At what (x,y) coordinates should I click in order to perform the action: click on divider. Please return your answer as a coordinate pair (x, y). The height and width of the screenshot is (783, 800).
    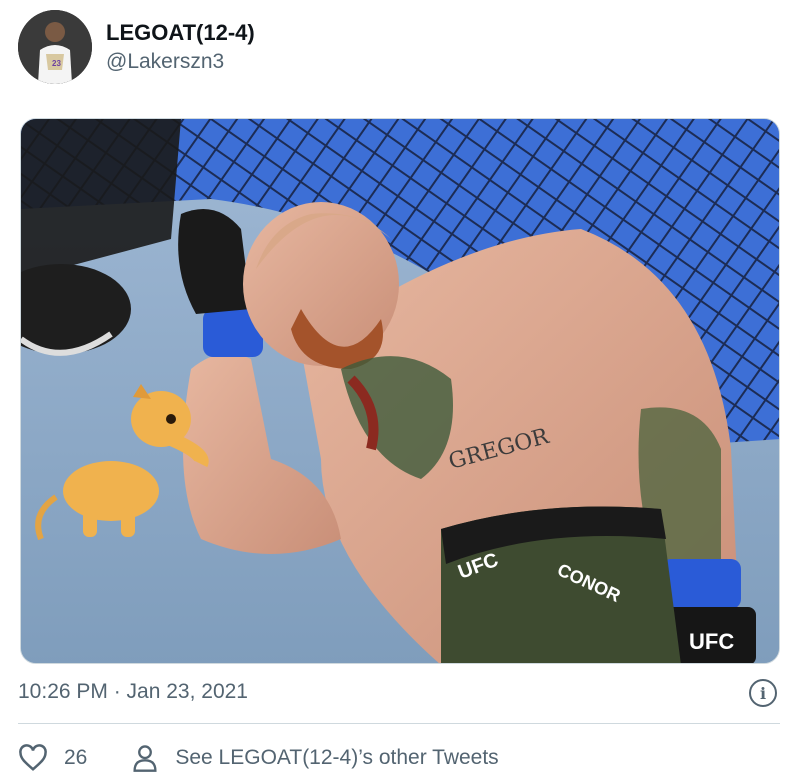
    Looking at the image, I should click on (399, 723).